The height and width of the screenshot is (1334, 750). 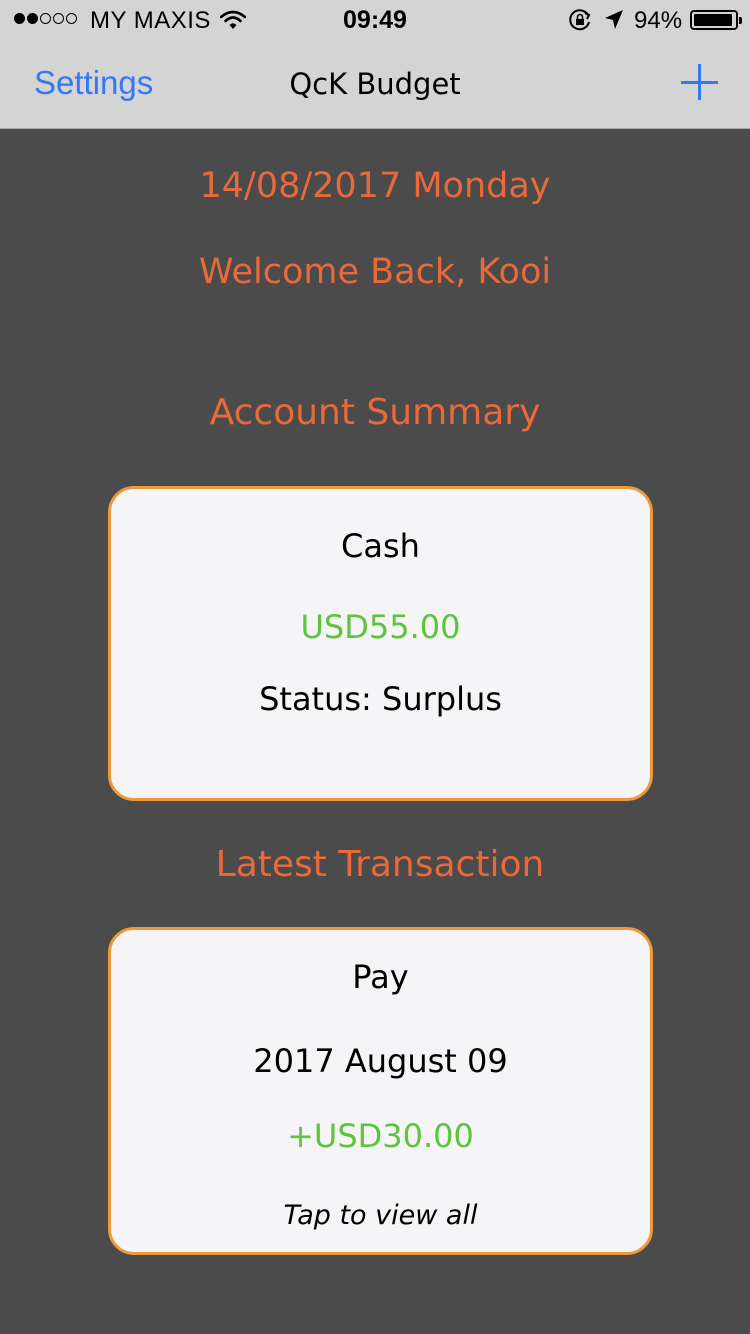 What do you see at coordinates (380, 627) in the screenshot?
I see `account-balance: USD55.00` at bounding box center [380, 627].